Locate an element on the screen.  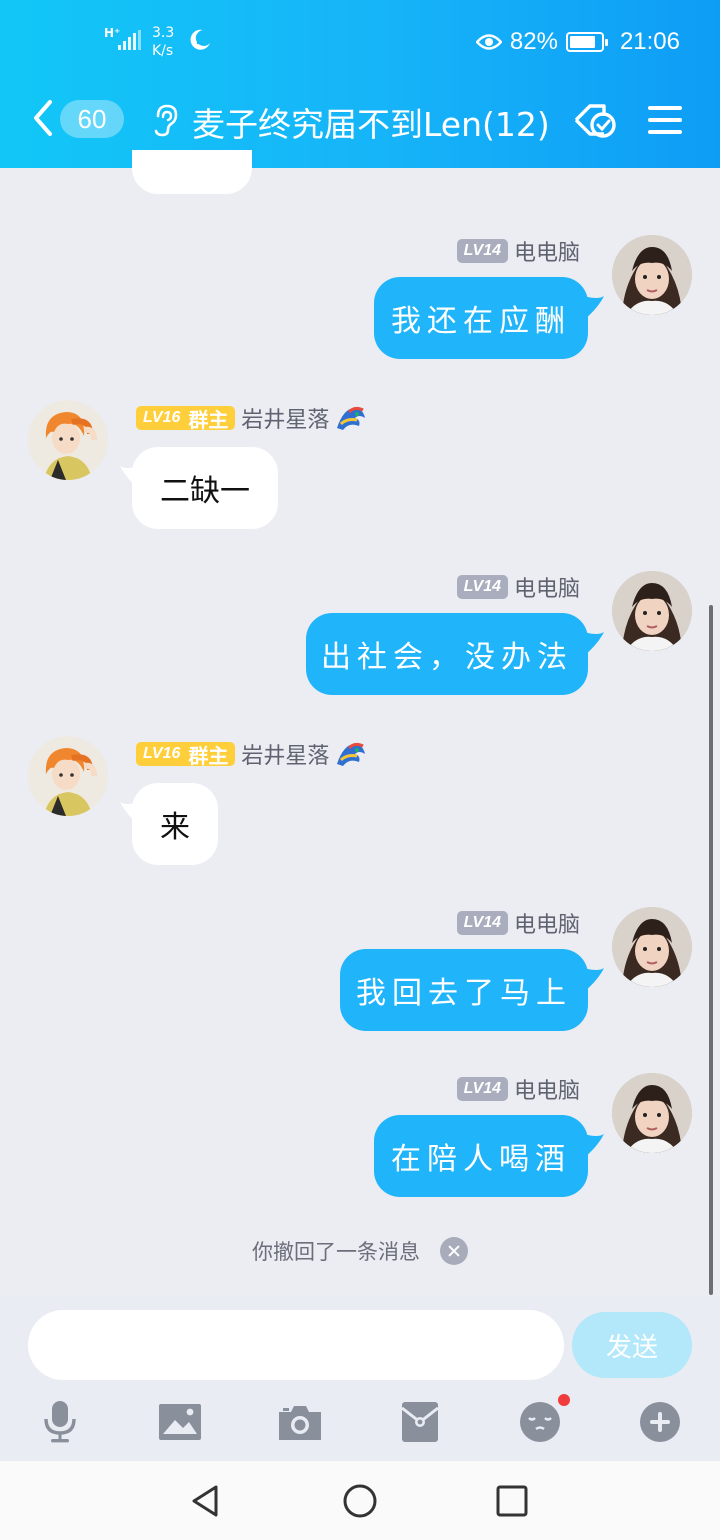
app-header: H⁺ 3.3 K/s 82% 21:06 60 麦子终究届不到Len(12) is located at coordinates (360, 84).